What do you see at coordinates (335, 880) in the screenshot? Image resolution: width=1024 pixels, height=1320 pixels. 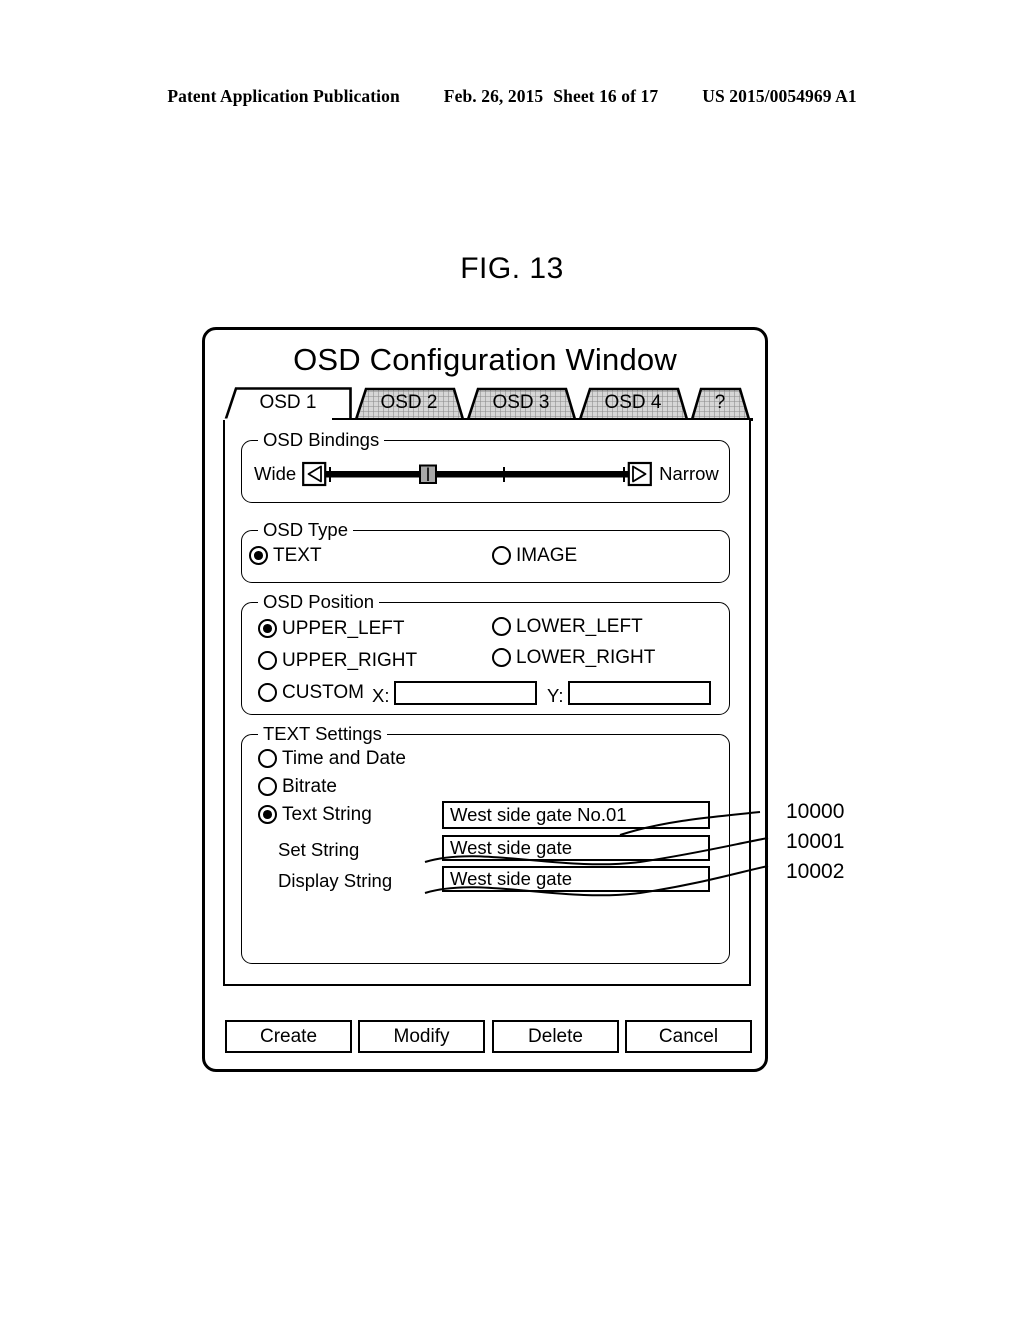 I see `display-string-label: Display String` at bounding box center [335, 880].